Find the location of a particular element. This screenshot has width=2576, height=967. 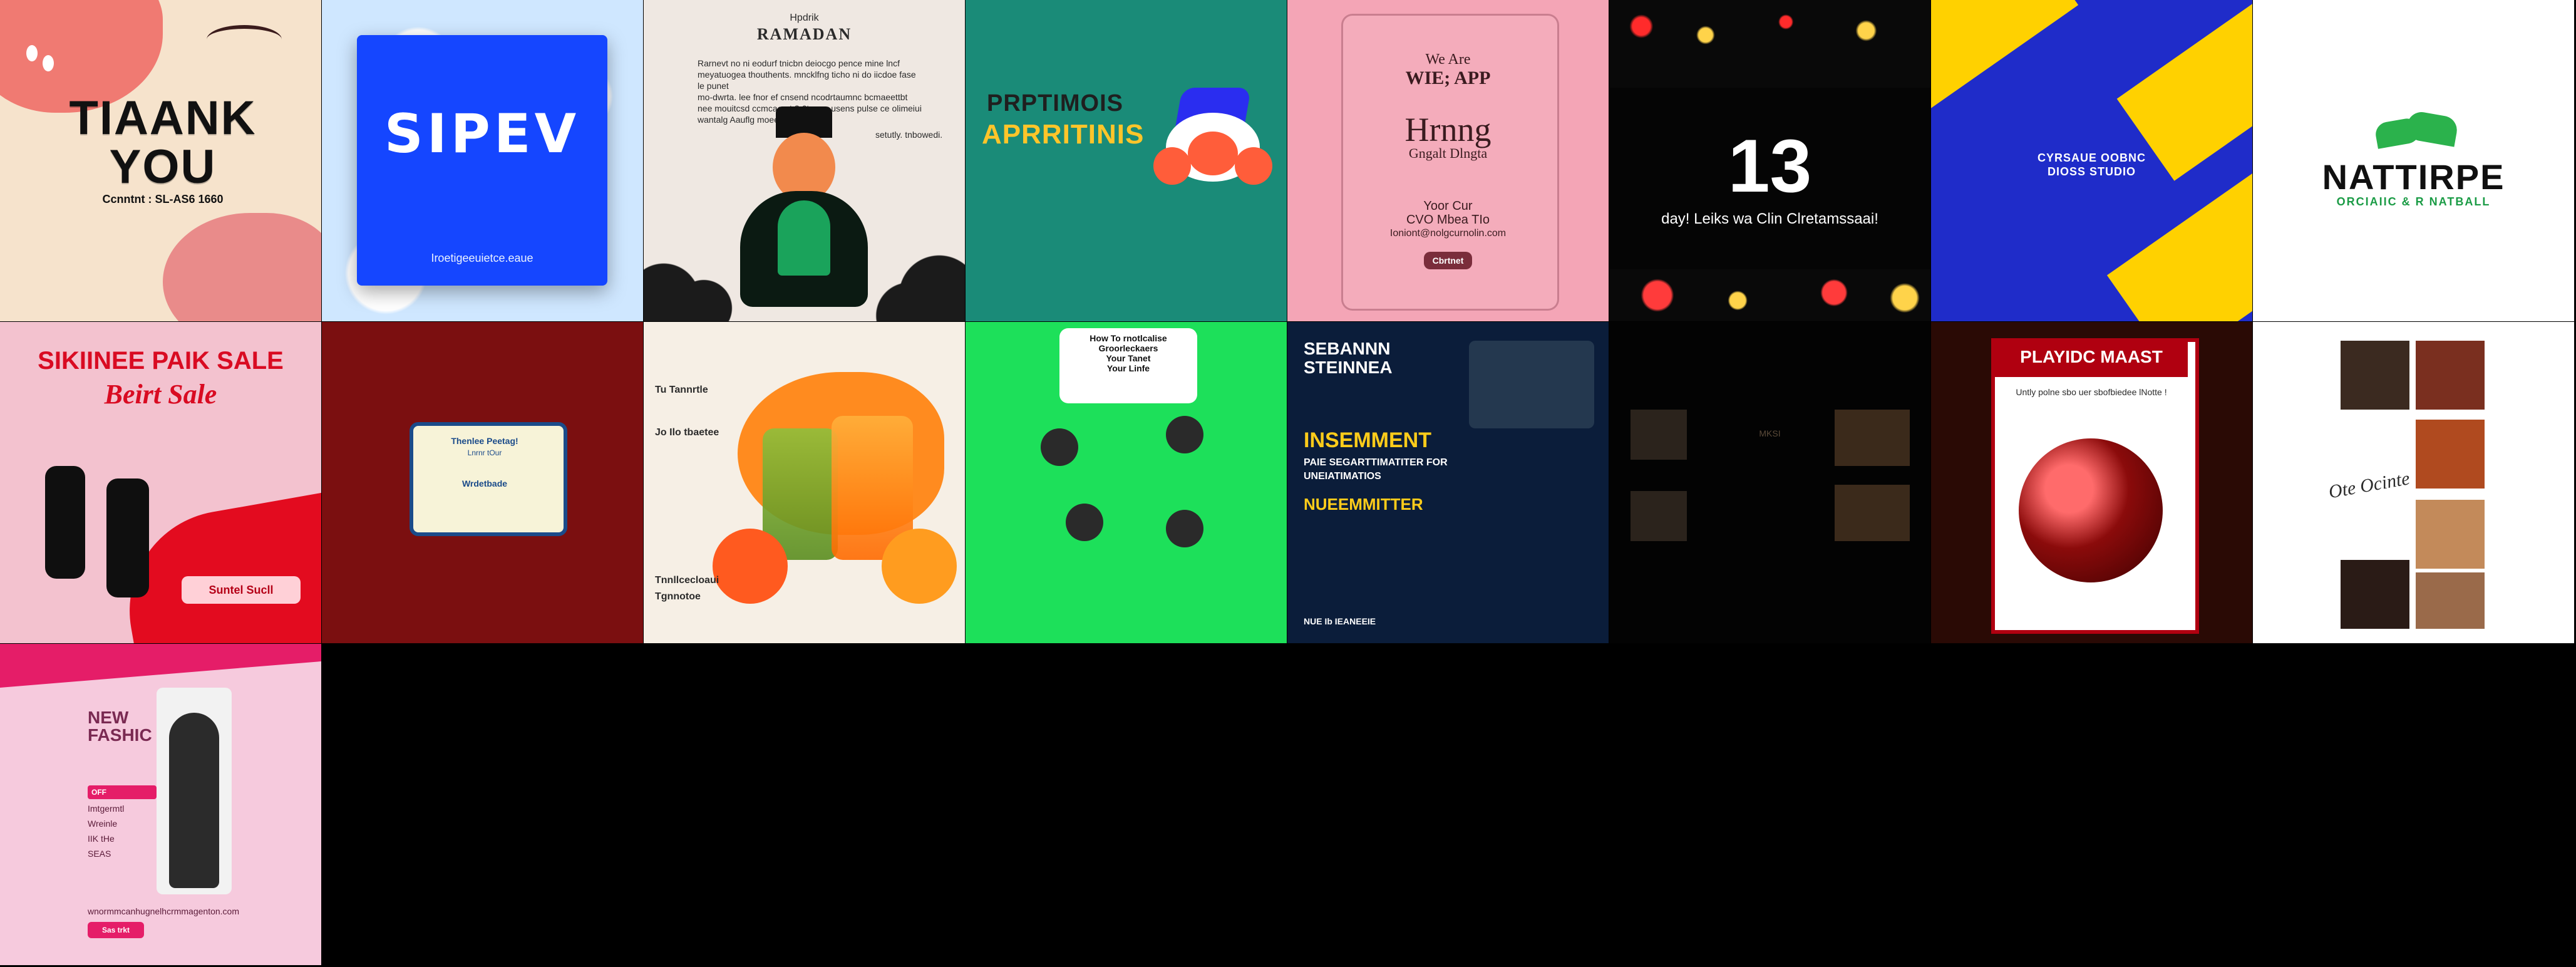

invest-photo-block is located at coordinates (1532, 384).